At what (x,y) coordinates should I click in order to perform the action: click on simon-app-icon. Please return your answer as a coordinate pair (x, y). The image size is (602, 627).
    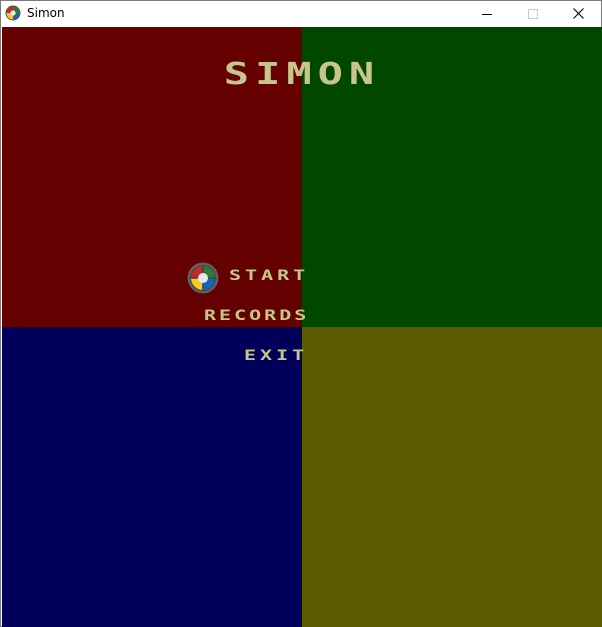
    Looking at the image, I should click on (13, 13).